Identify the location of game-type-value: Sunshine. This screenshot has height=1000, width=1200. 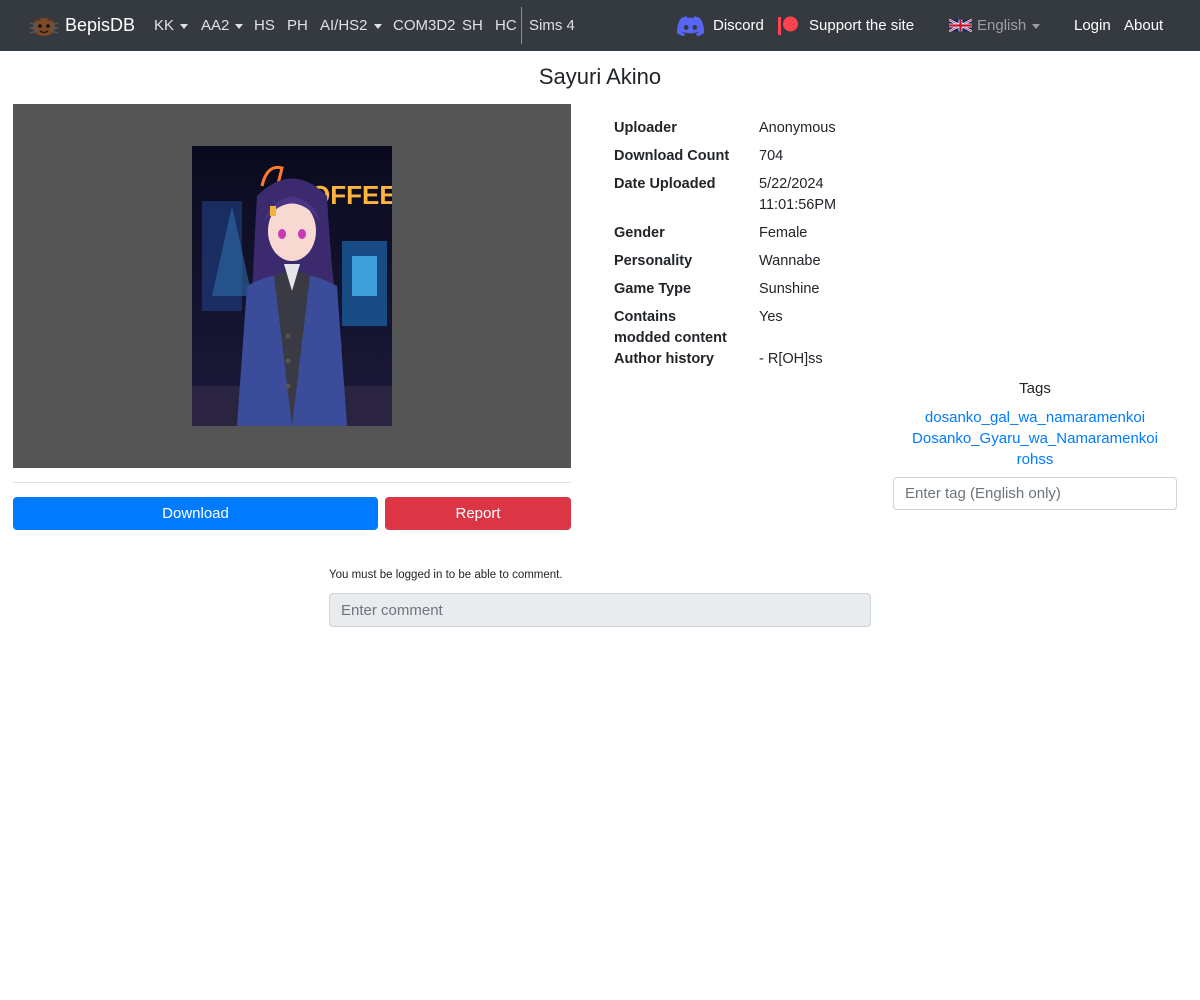
(789, 289).